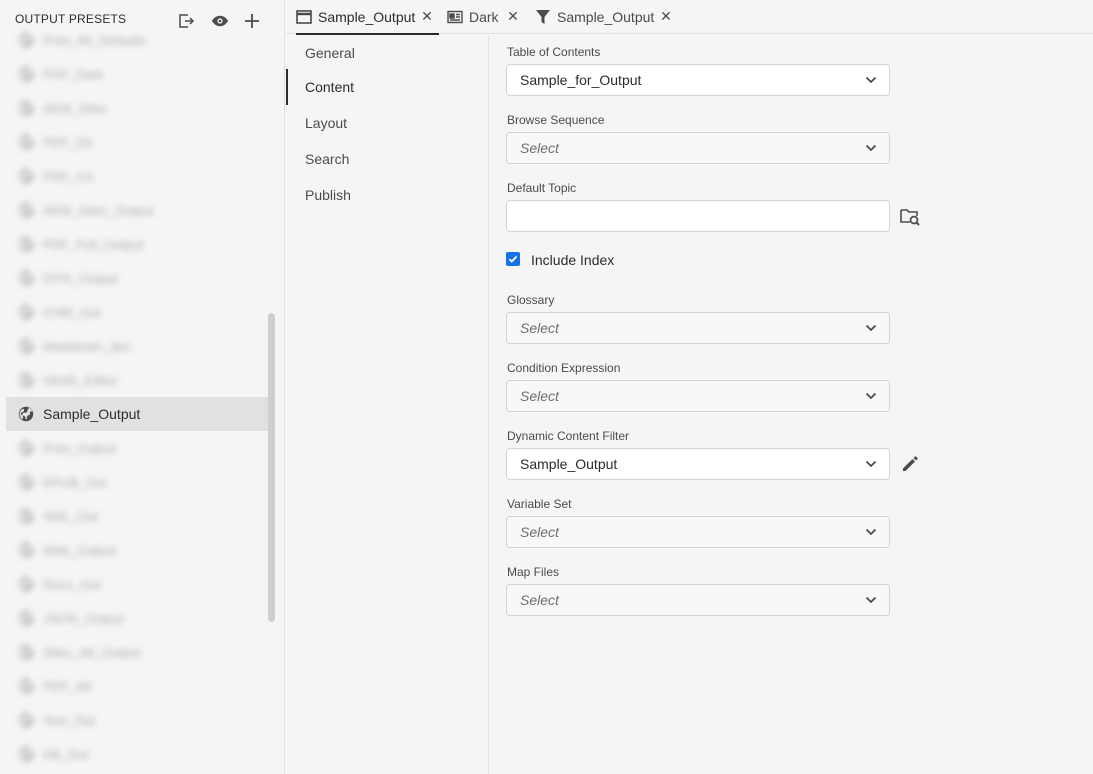  I want to click on preset-item: PDF_Dit, so click(137, 142).